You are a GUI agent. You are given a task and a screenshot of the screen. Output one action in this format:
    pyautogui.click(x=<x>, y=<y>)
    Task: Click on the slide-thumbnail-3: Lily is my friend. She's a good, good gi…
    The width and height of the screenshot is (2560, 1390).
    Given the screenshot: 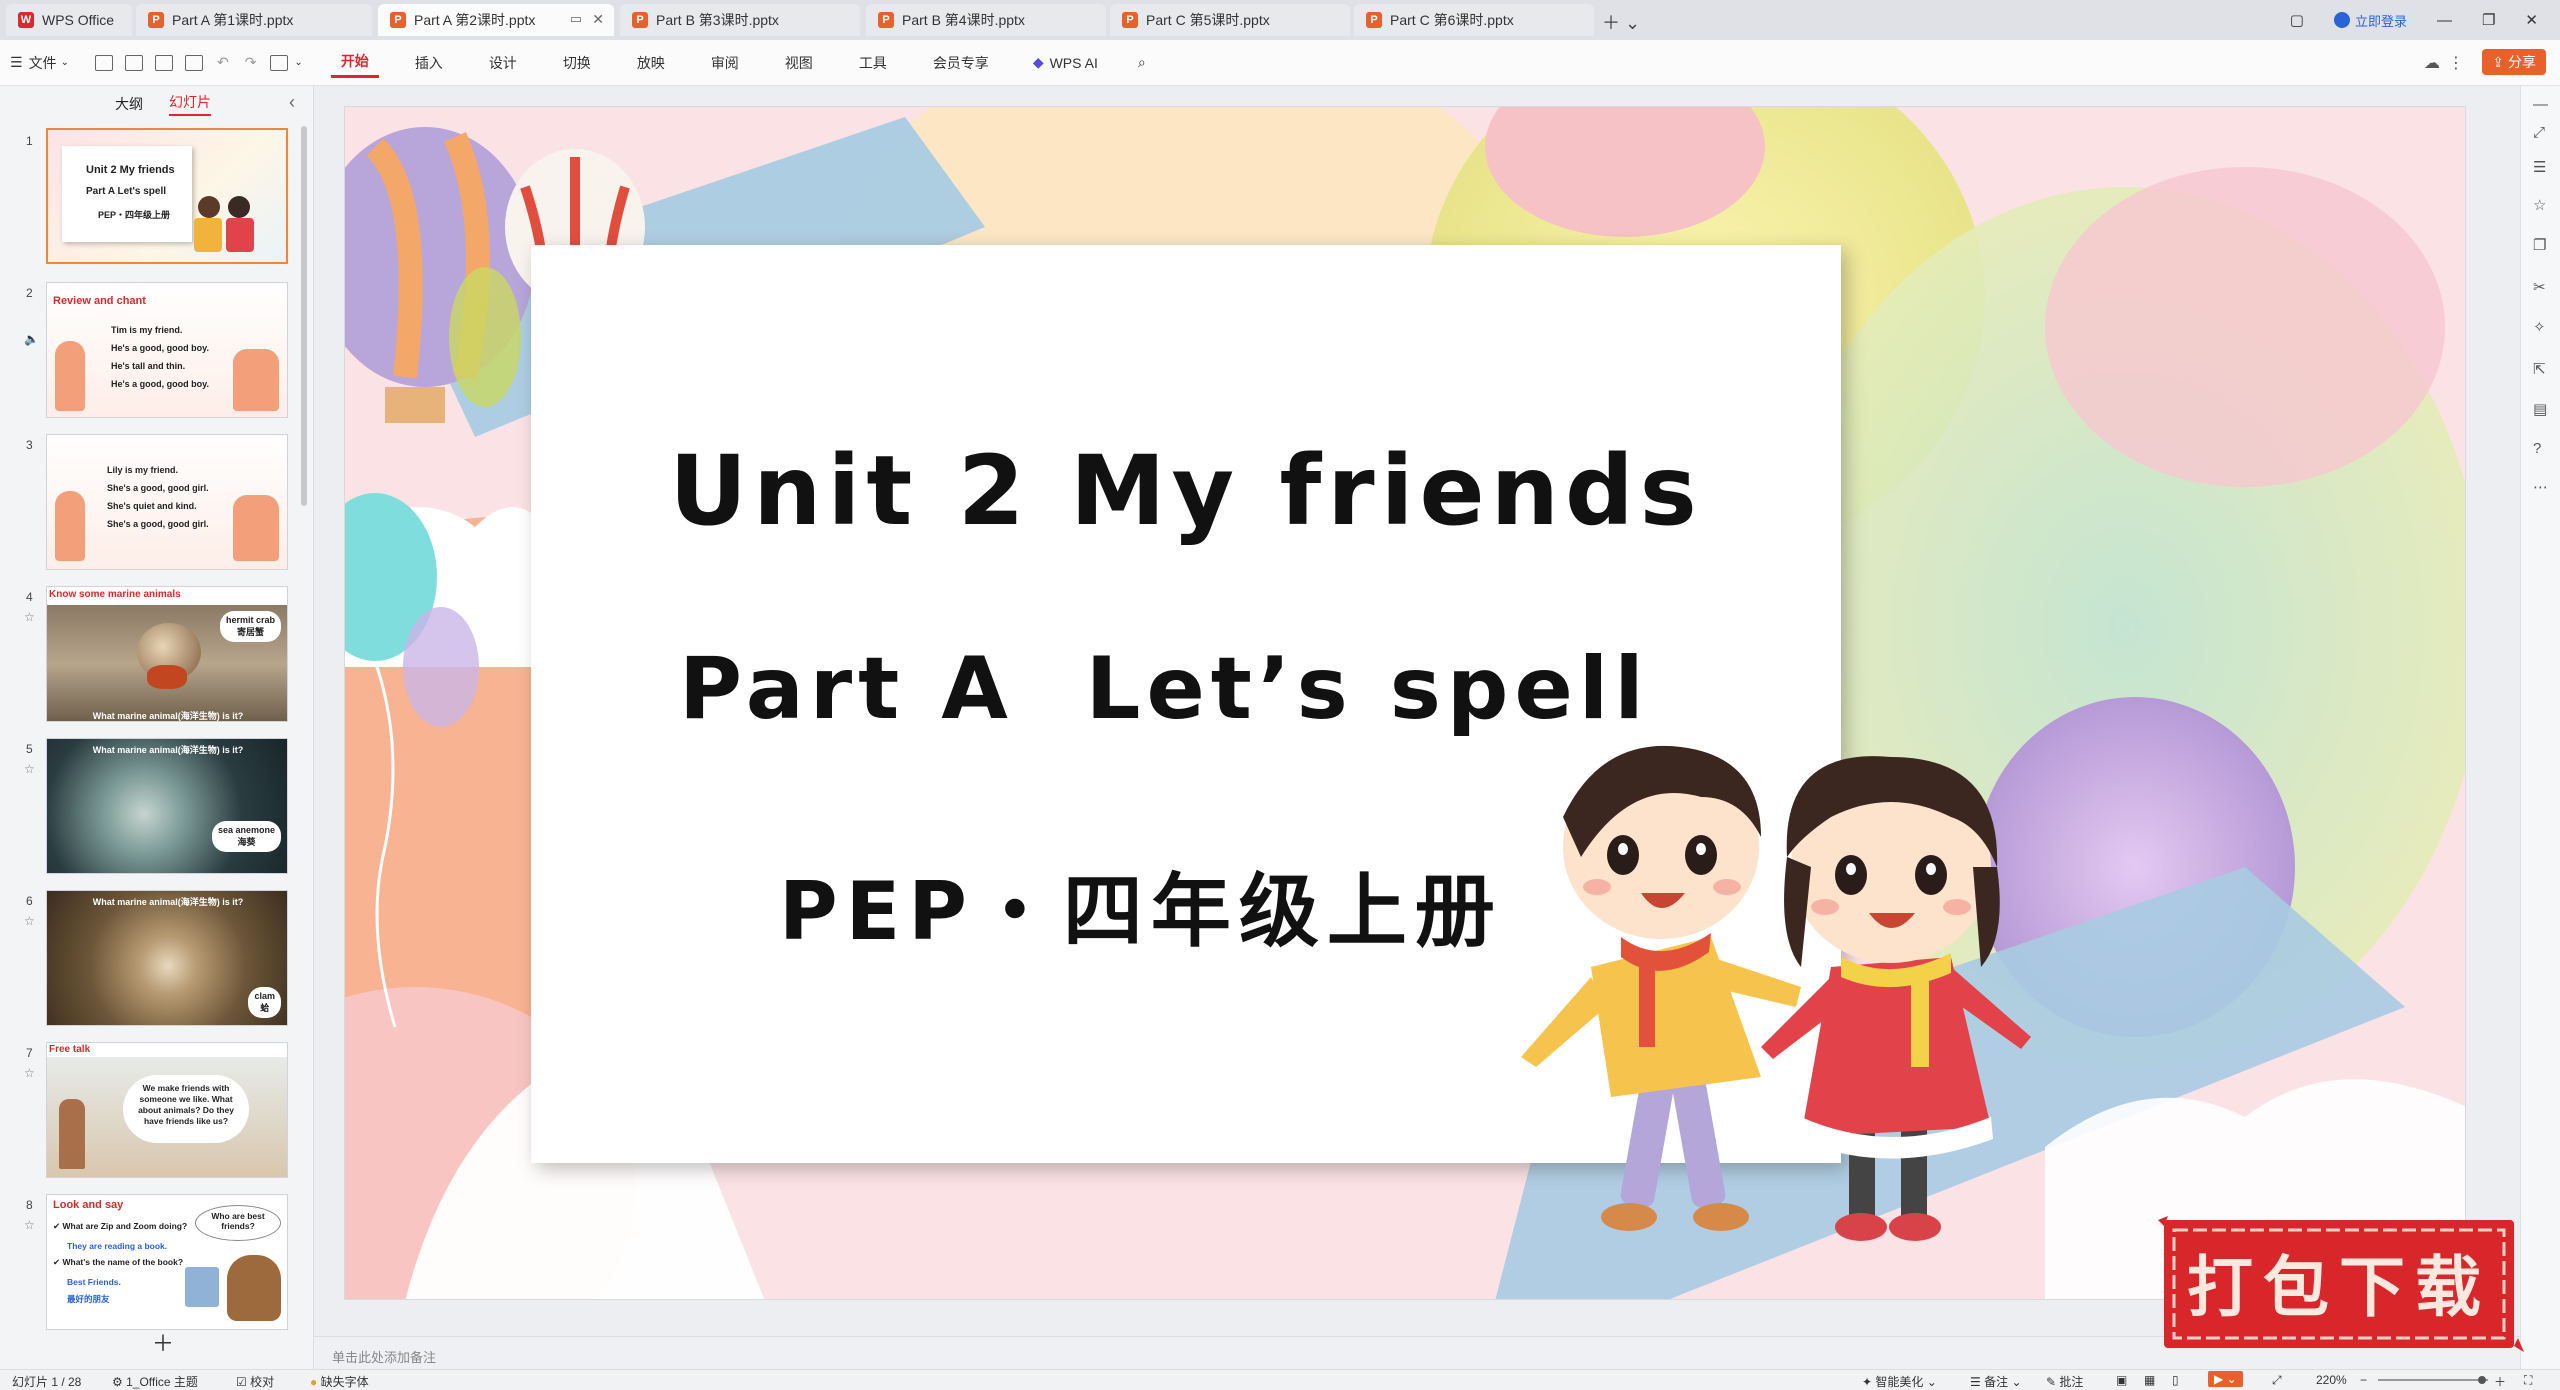 What is the action you would take?
    pyautogui.click(x=167, y=502)
    